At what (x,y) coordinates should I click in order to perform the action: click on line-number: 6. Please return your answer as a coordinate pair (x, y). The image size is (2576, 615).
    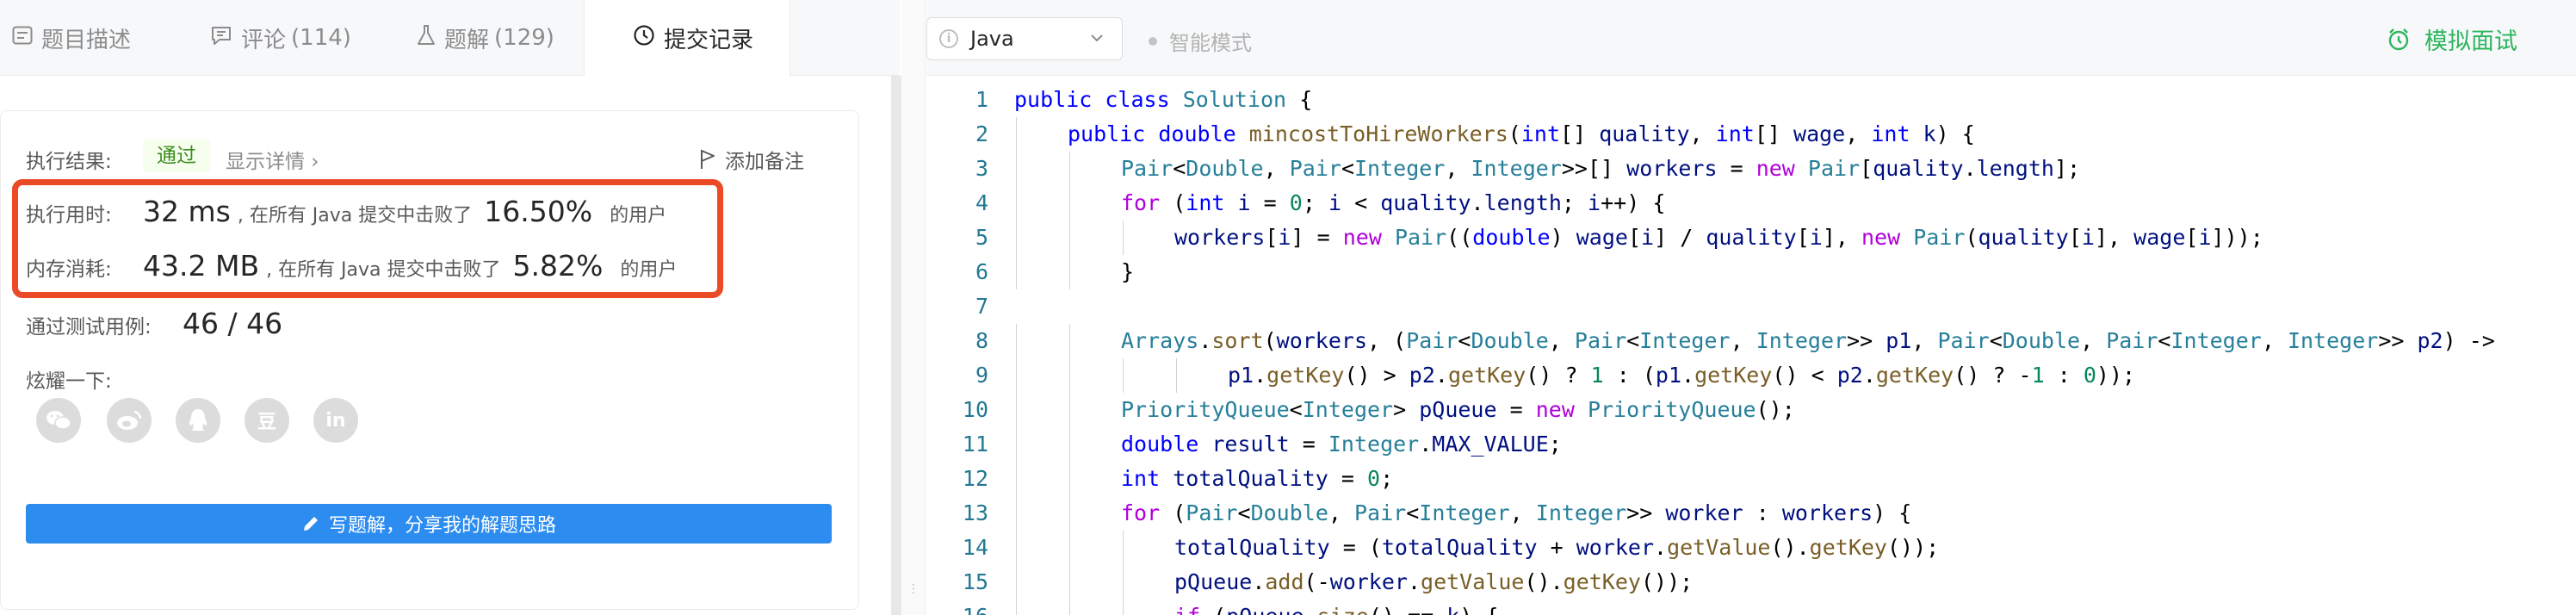
    Looking at the image, I should click on (982, 271).